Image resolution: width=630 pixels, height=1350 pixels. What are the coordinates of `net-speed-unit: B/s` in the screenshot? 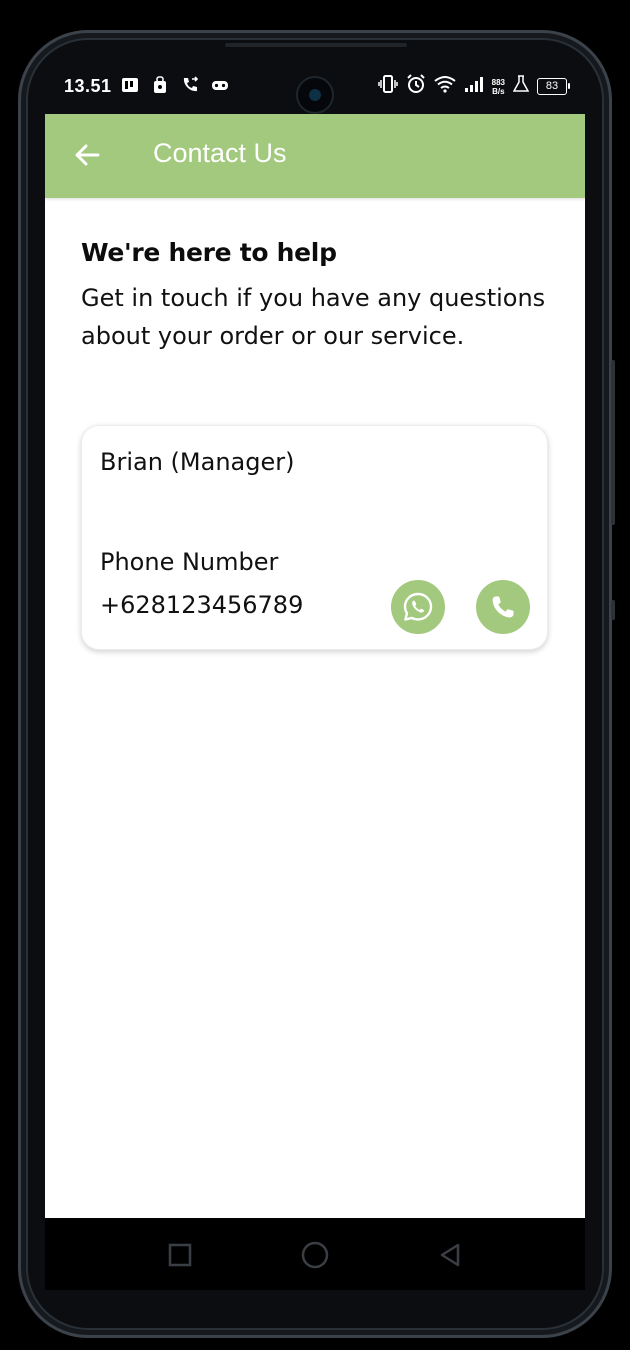 It's located at (498, 91).